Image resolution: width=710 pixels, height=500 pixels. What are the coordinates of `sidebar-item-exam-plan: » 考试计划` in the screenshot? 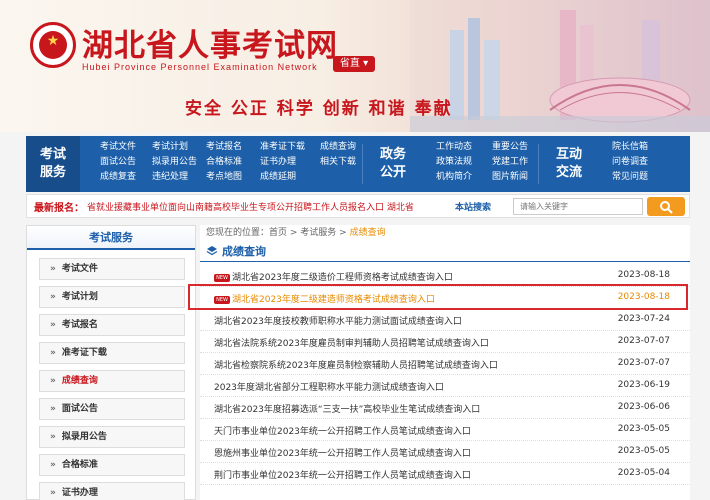 It's located at (112, 297).